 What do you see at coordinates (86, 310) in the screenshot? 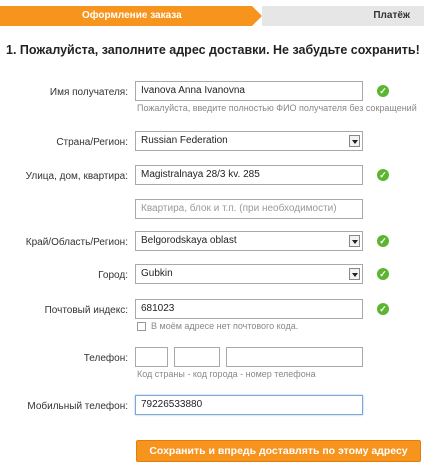
I see `zip-label: Почтовый индекс:` at bounding box center [86, 310].